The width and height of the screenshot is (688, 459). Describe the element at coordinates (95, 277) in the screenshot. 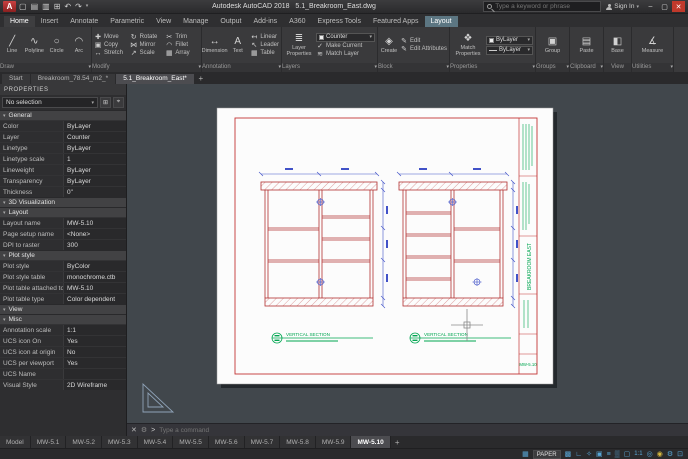

I see `property-value: monochrome.ctb` at that location.